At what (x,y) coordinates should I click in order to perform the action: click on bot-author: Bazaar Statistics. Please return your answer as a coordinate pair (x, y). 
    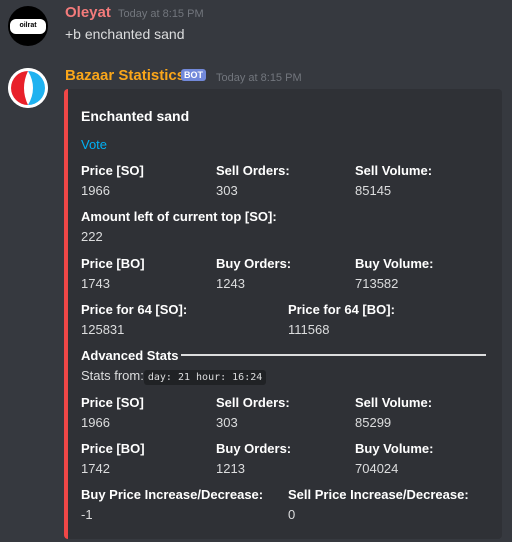
    Looking at the image, I should click on (125, 75).